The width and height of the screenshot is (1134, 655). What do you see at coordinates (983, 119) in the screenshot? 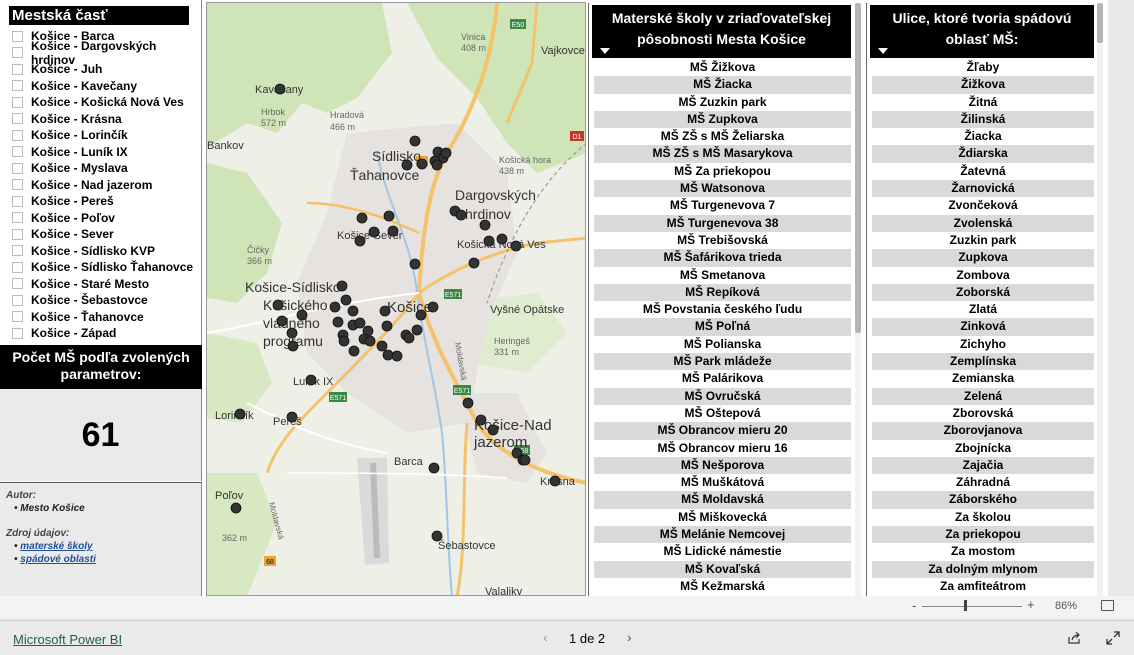
I see `street-row: Žilinská` at bounding box center [983, 119].